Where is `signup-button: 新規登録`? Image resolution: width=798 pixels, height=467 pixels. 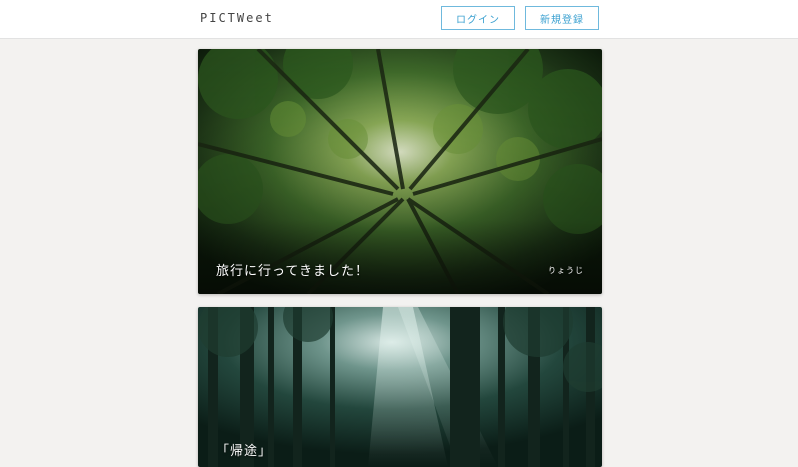 signup-button: 新規登録 is located at coordinates (562, 18).